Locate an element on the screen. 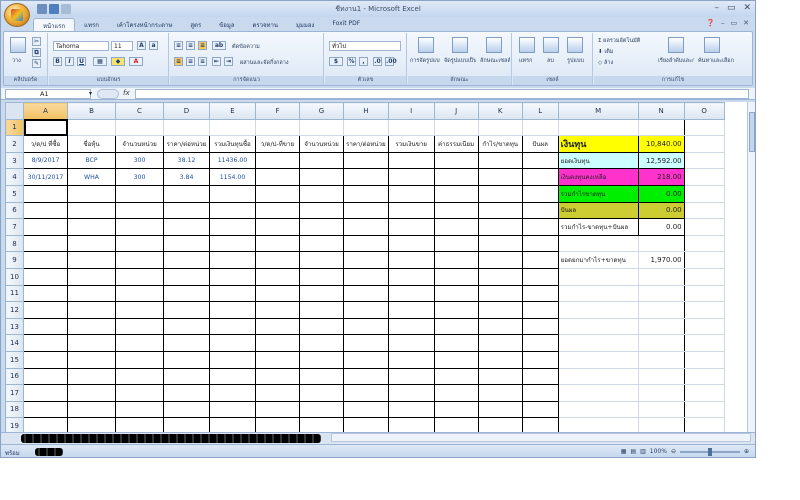 The width and height of the screenshot is (800, 500). cell-m18 is located at coordinates (598, 409).